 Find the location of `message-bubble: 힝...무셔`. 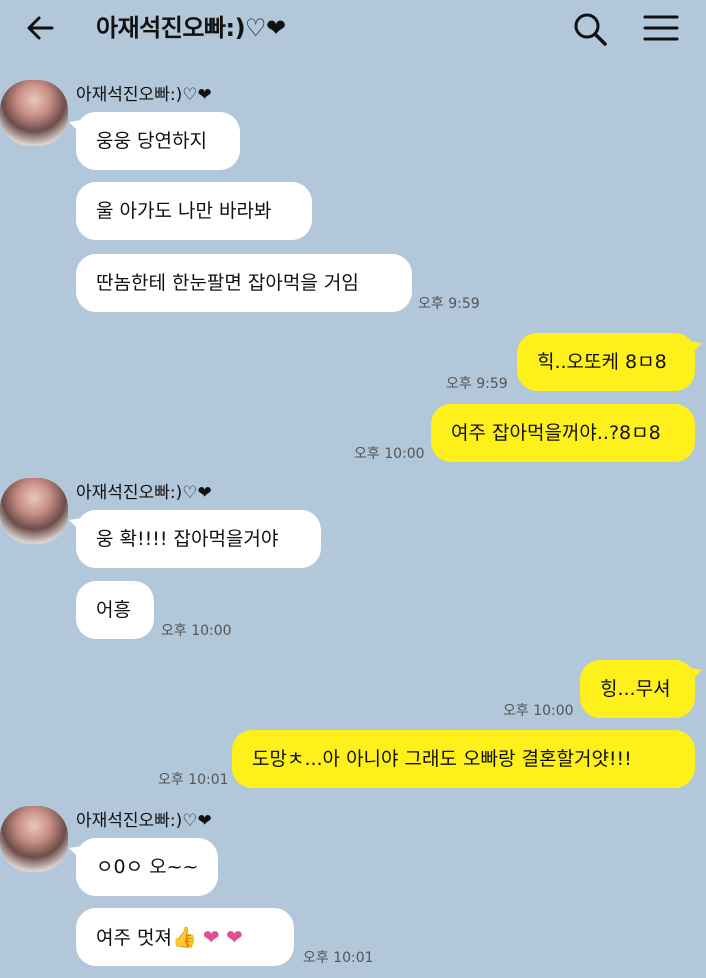

message-bubble: 힝...무셔 is located at coordinates (641, 689).